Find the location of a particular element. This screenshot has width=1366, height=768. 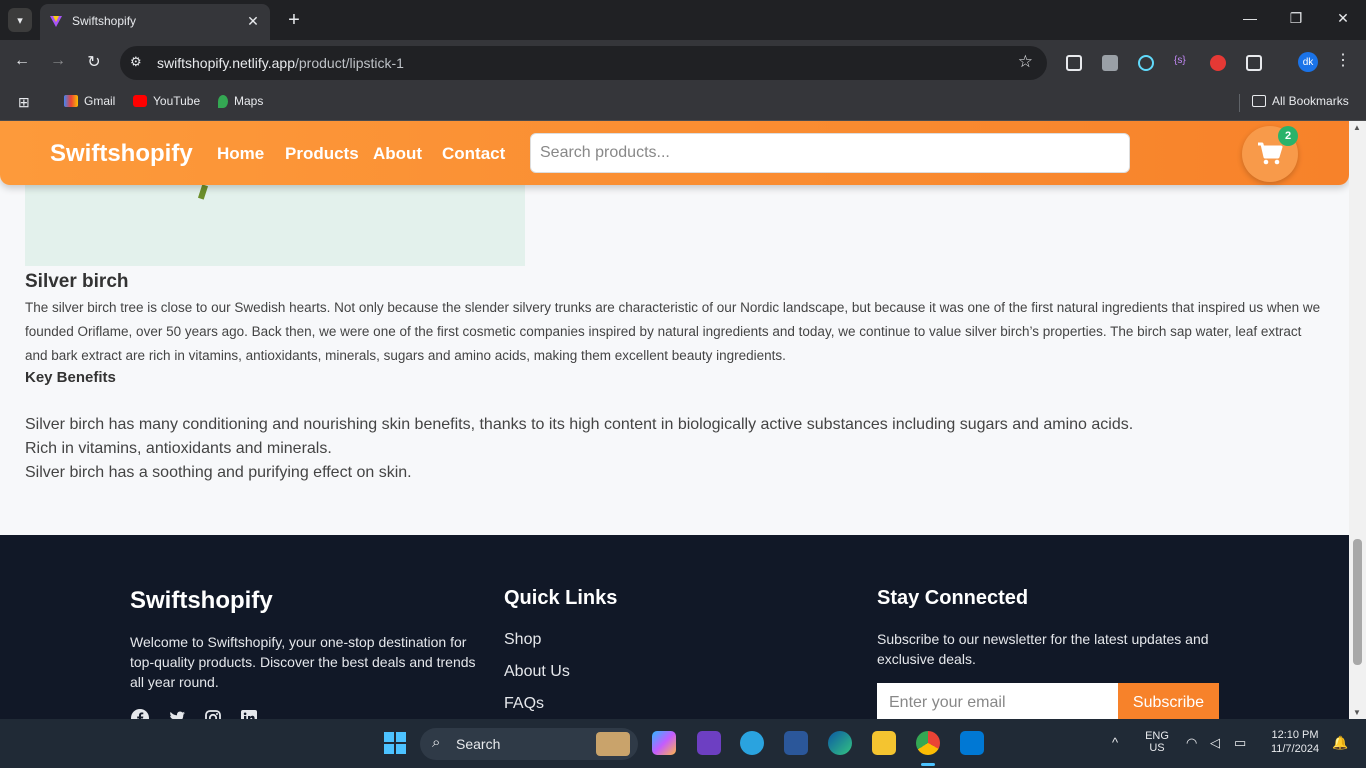

json-extension-icon: {s} is located at coordinates (1182, 63).